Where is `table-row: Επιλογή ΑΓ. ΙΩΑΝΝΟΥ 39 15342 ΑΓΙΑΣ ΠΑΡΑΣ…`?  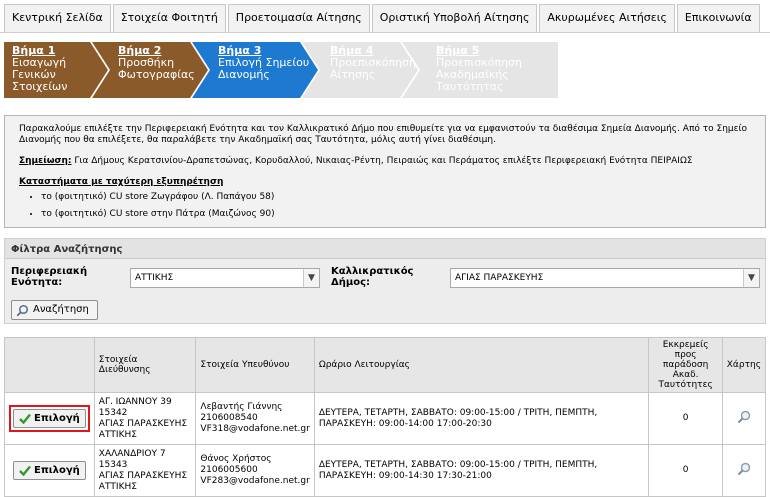 table-row: Επιλογή ΑΓ. ΙΩΑΝΝΟΥ 39 15342 ΑΓΙΑΣ ΠΑΡΑΣ… is located at coordinates (385, 418).